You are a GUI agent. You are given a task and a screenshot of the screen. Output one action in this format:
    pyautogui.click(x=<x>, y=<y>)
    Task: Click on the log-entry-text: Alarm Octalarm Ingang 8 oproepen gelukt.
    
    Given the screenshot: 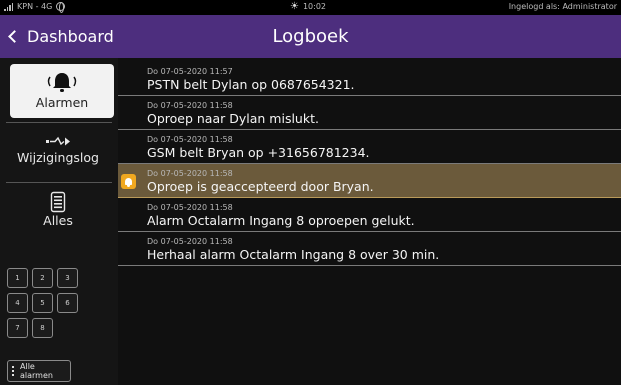 What is the action you would take?
    pyautogui.click(x=281, y=220)
    